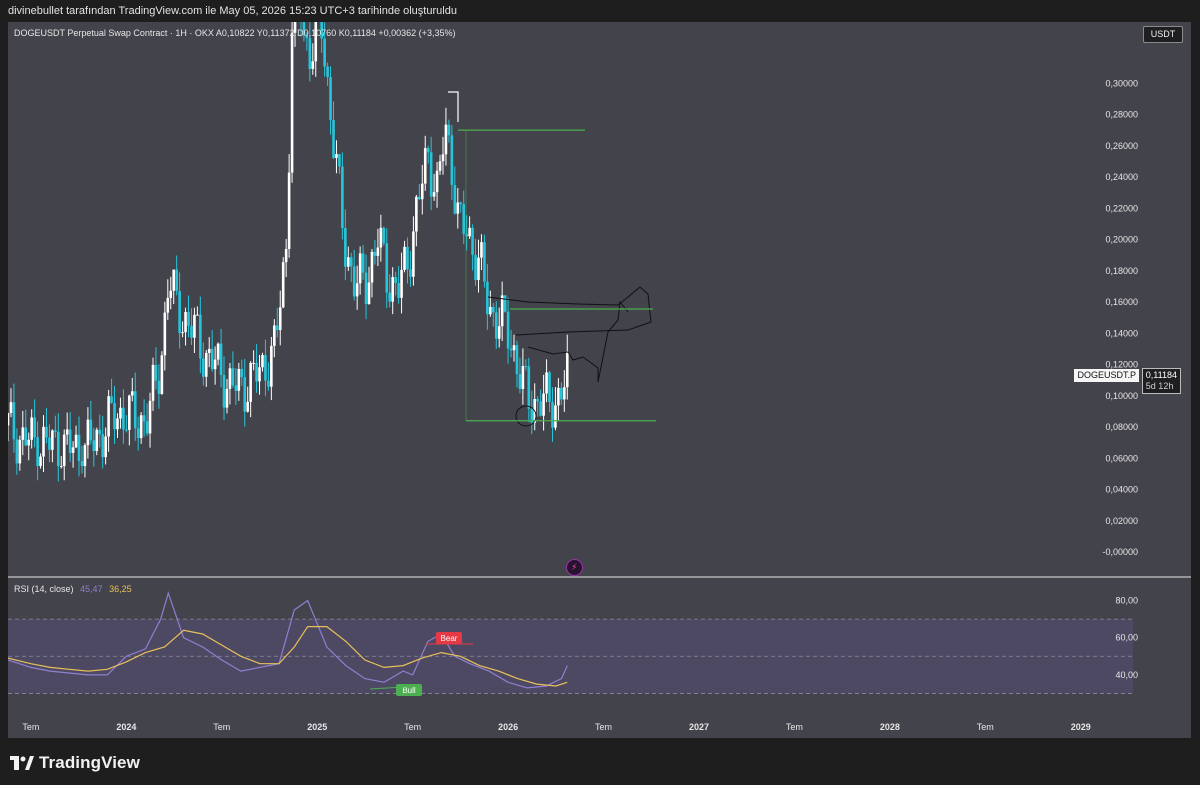 The image size is (1200, 785). Describe the element at coordinates (1121, 427) in the screenshot. I see `price-tick-label: 0,08000` at that location.